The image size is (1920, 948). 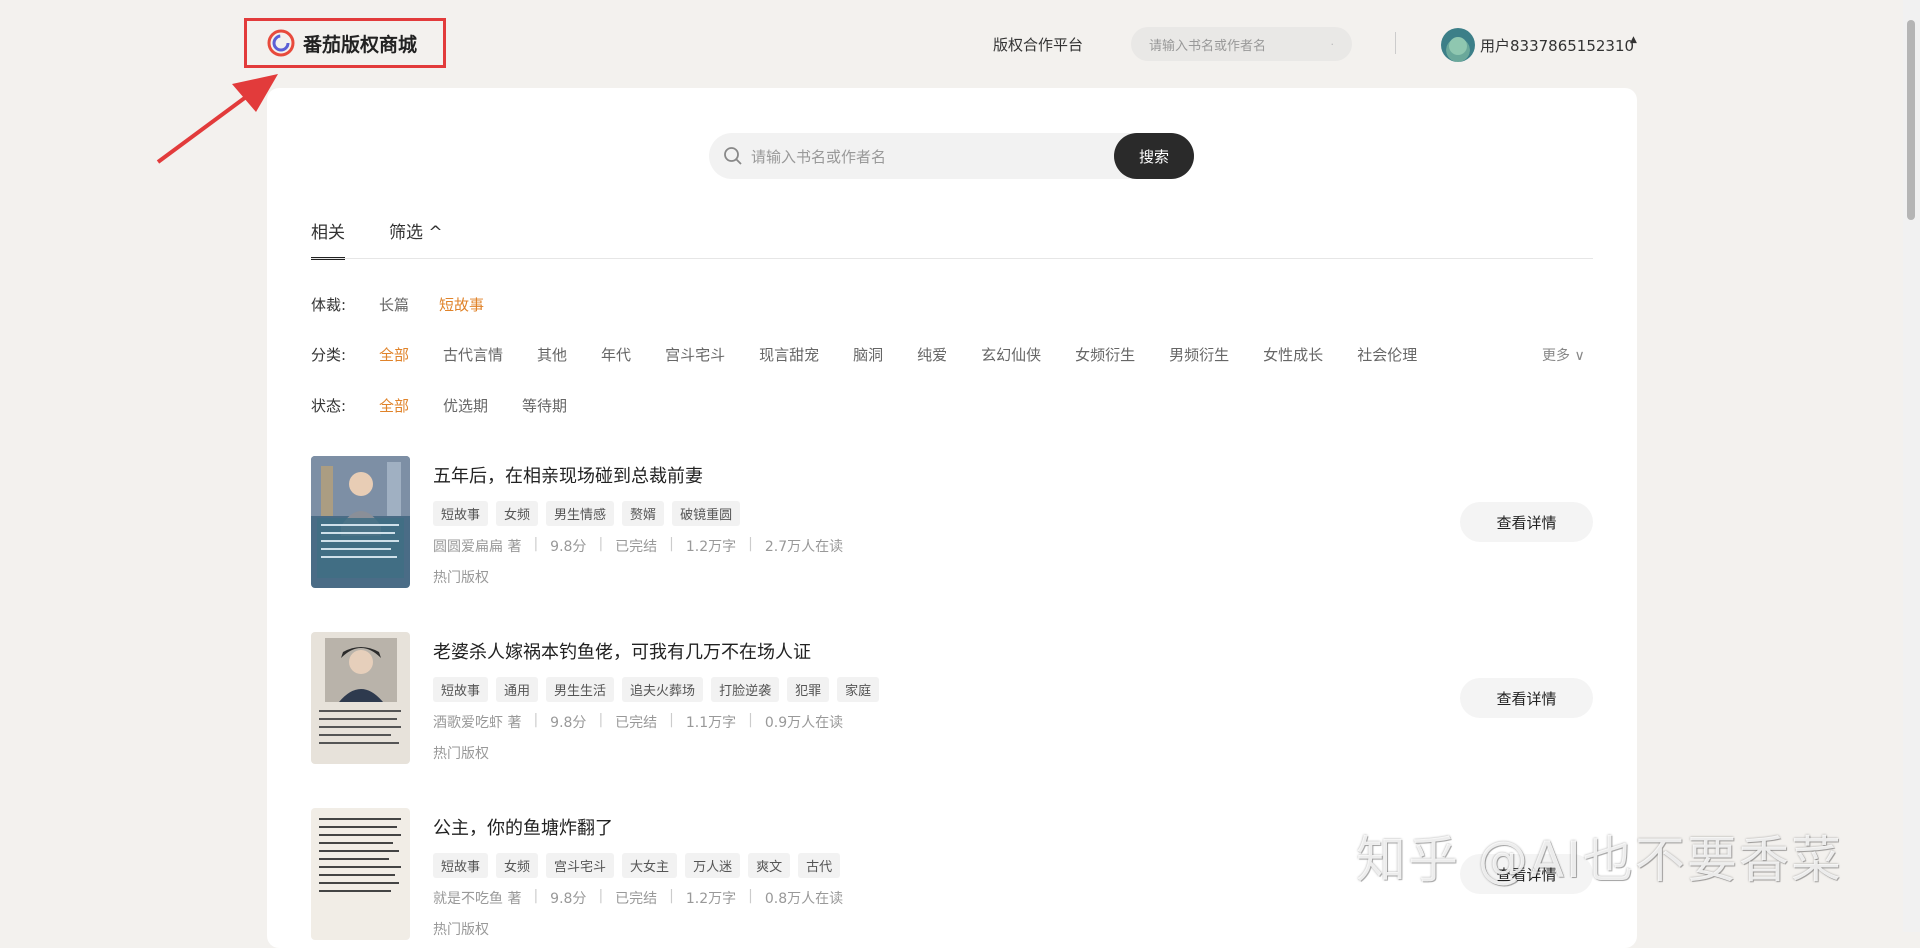 I want to click on category-option: 社会伦理, so click(x=1387, y=354).